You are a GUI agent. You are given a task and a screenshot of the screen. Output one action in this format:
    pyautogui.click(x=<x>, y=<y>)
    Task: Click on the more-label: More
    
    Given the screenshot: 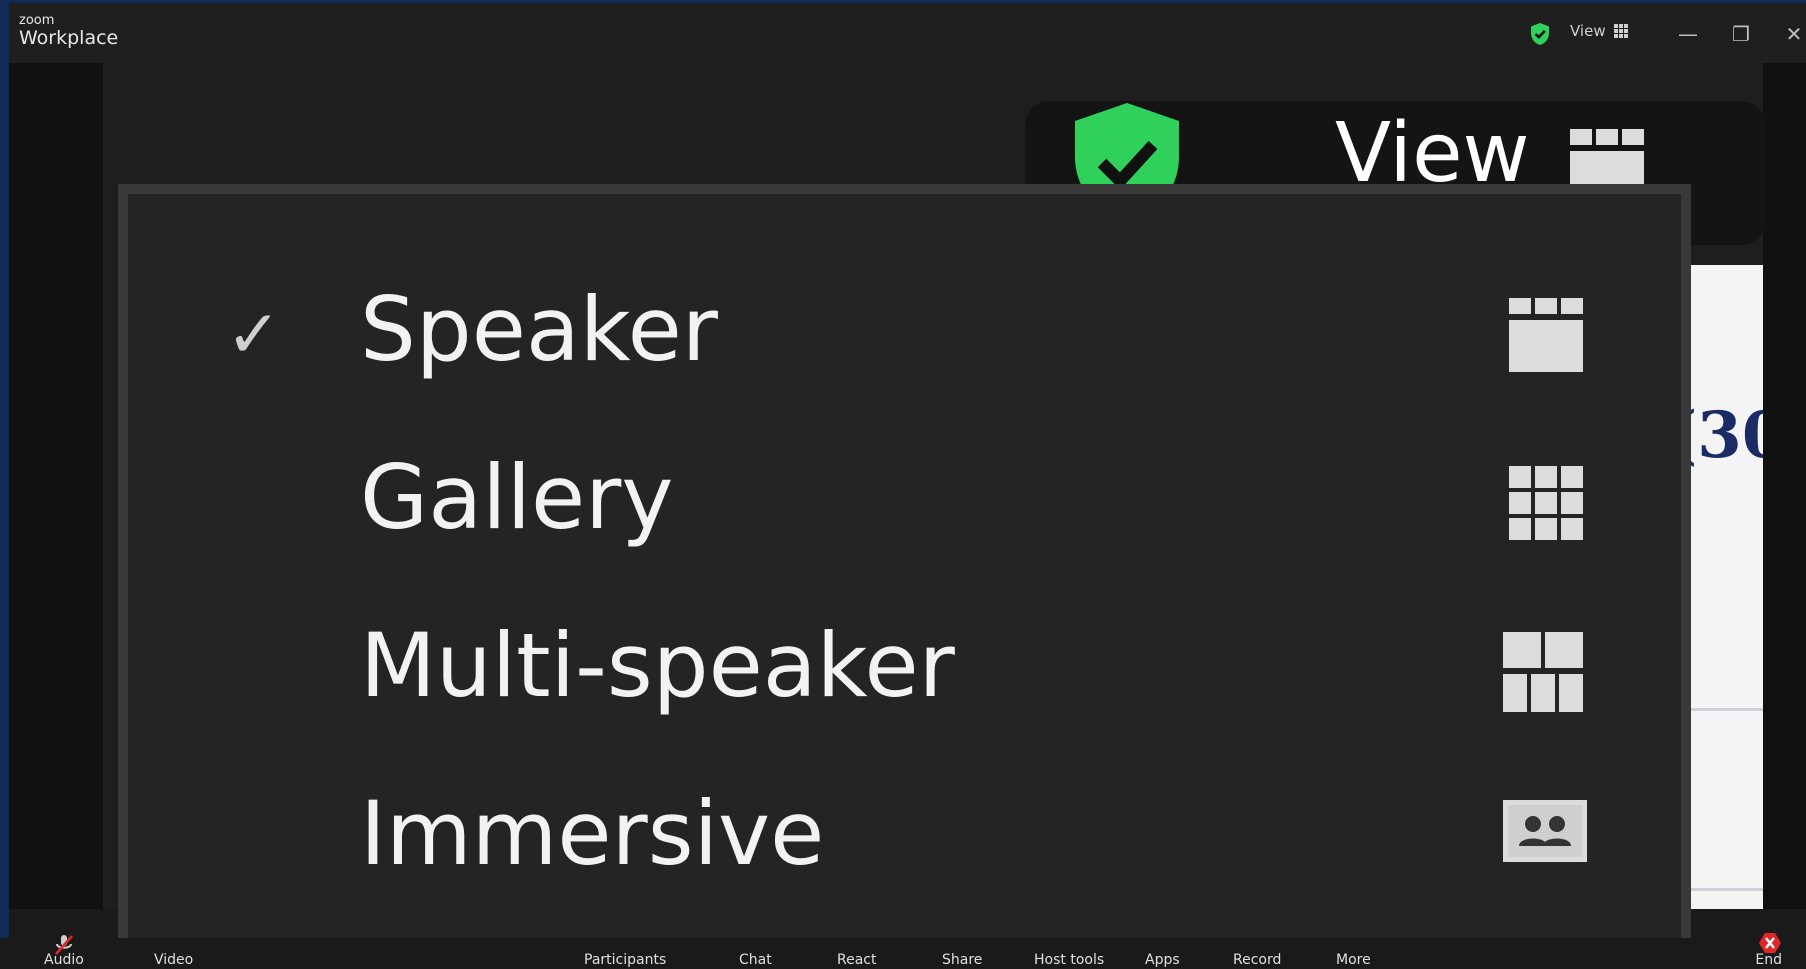 What is the action you would take?
    pyautogui.click(x=1353, y=960)
    